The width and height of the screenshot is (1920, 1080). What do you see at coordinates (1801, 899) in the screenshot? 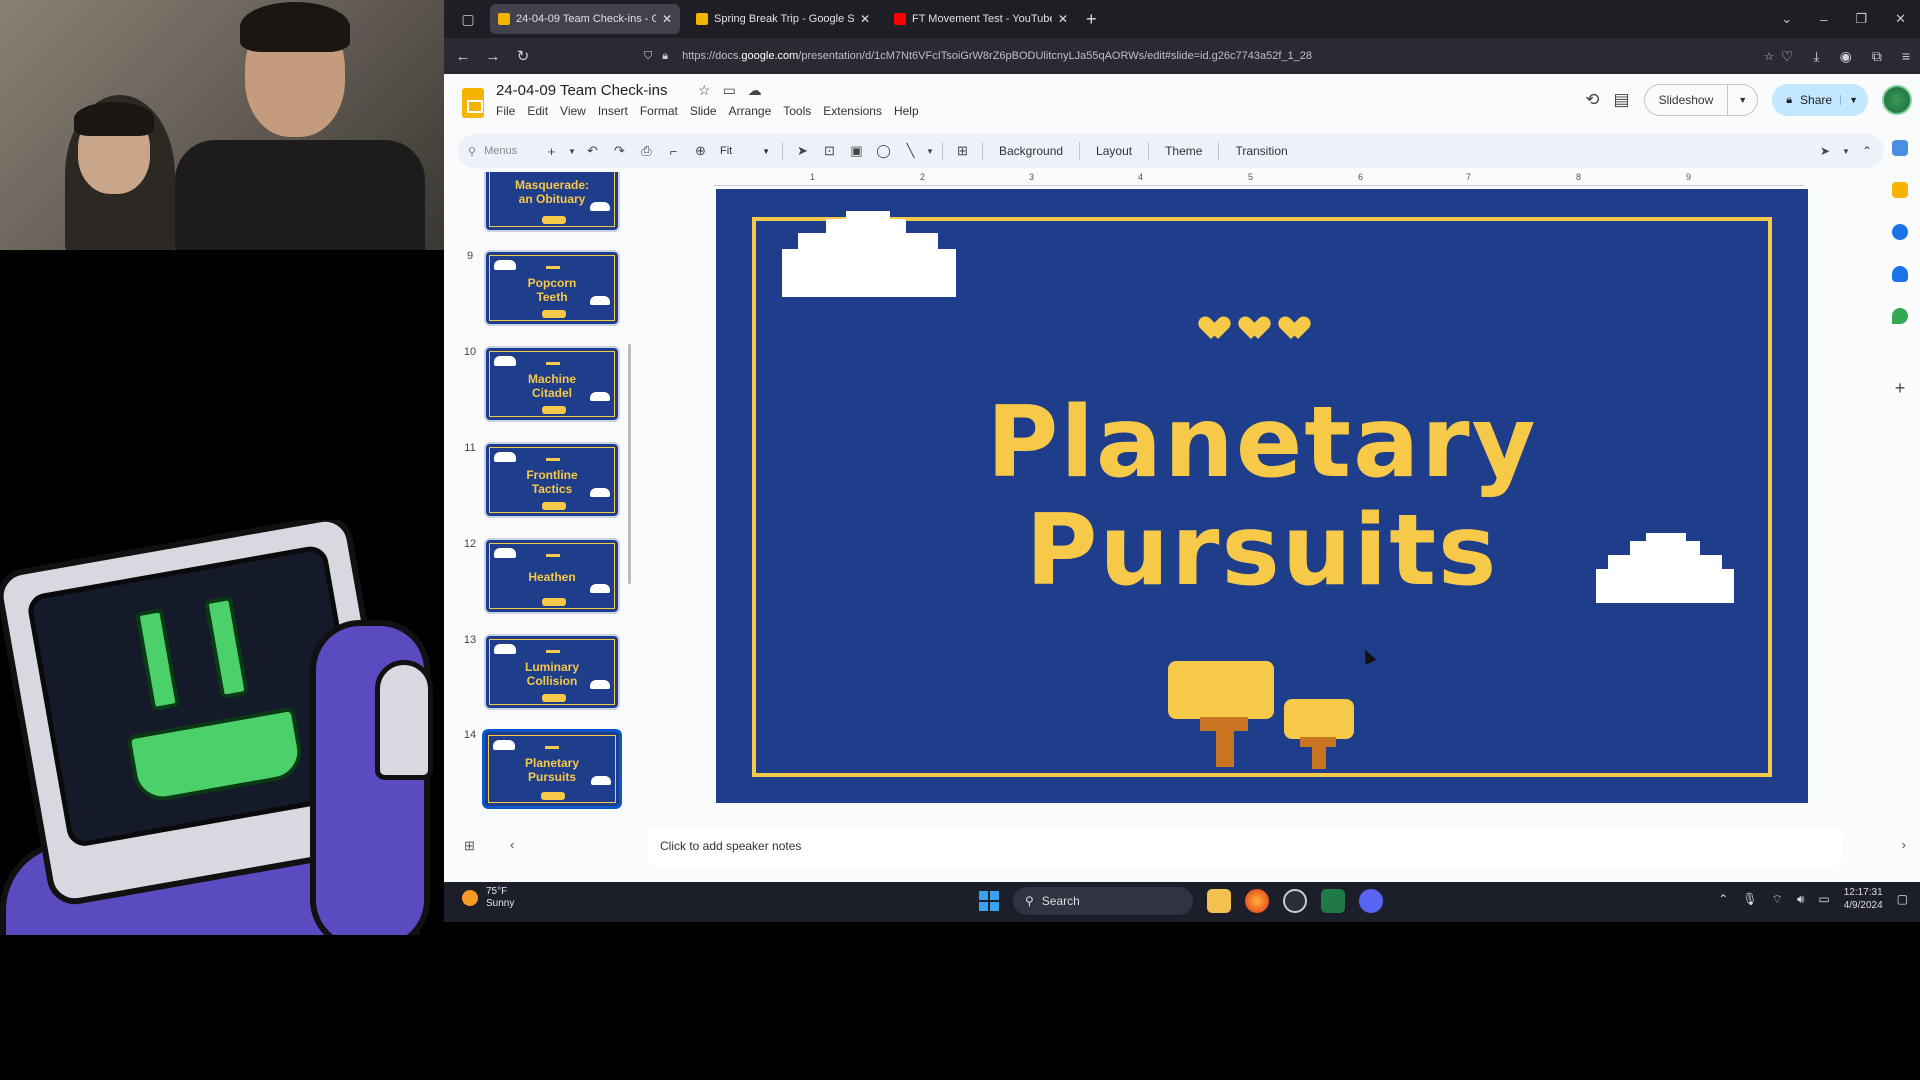
I see `volume-icon: 🔊︎` at bounding box center [1801, 899].